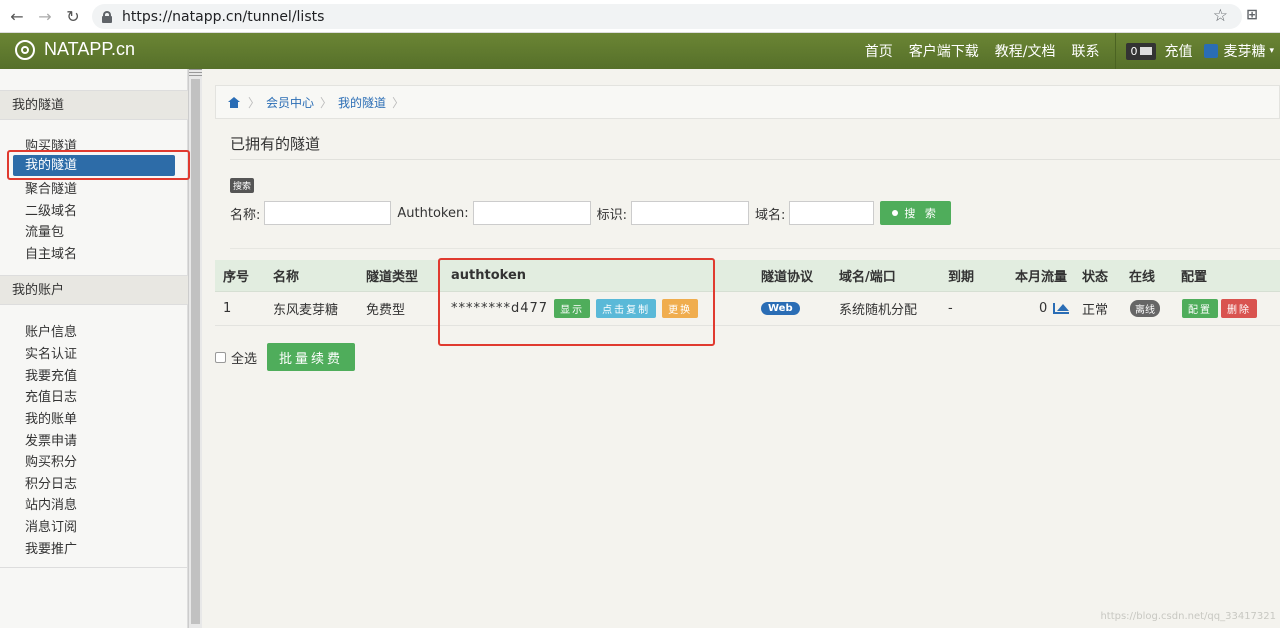 The image size is (1280, 628). Describe the element at coordinates (640, 51) in the screenshot. I see `top-navbar: NATAPP.cn 首页 客户端下载 教程/文档 联系 0 充值 麦芽糖 ▾` at that location.